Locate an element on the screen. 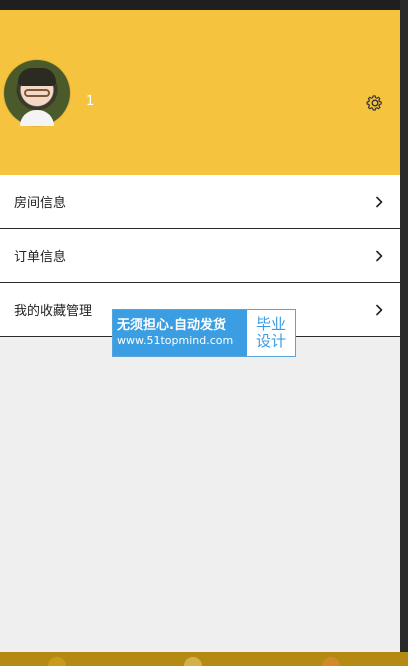 This screenshot has width=408, height=666. menu-item-order-info: 订单信息 is located at coordinates (200, 256).